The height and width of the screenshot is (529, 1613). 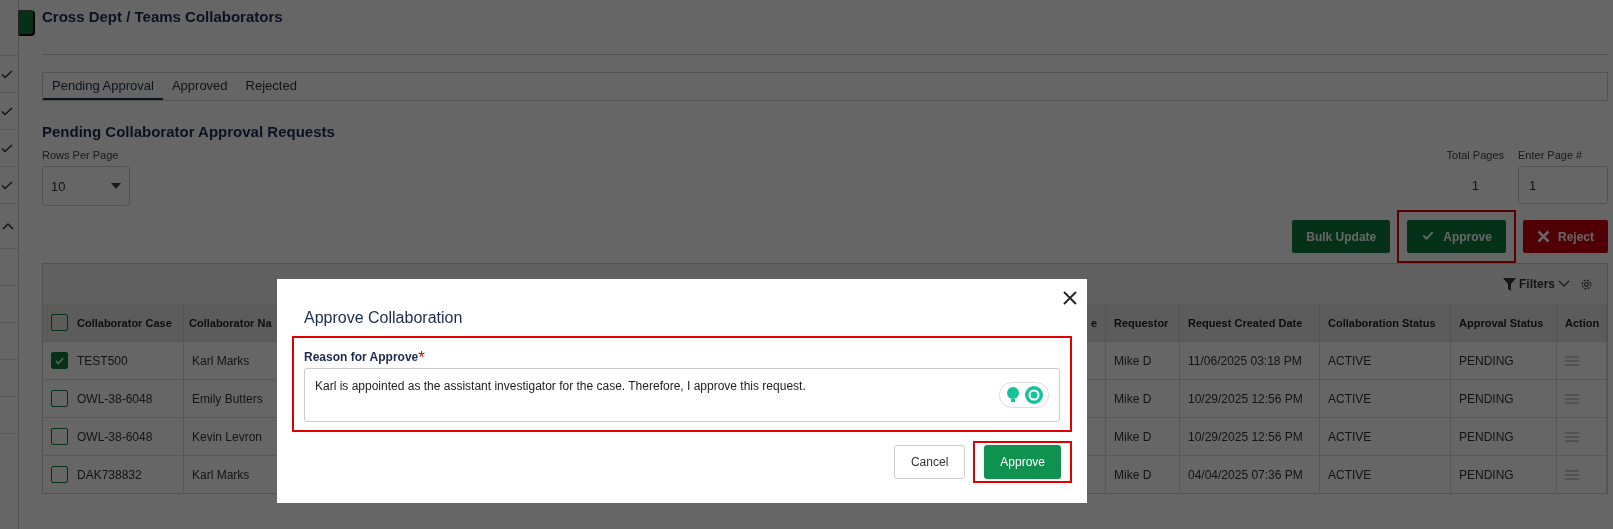 I want to click on page-title: Cross Dept / Teams Collaborators, so click(x=163, y=17).